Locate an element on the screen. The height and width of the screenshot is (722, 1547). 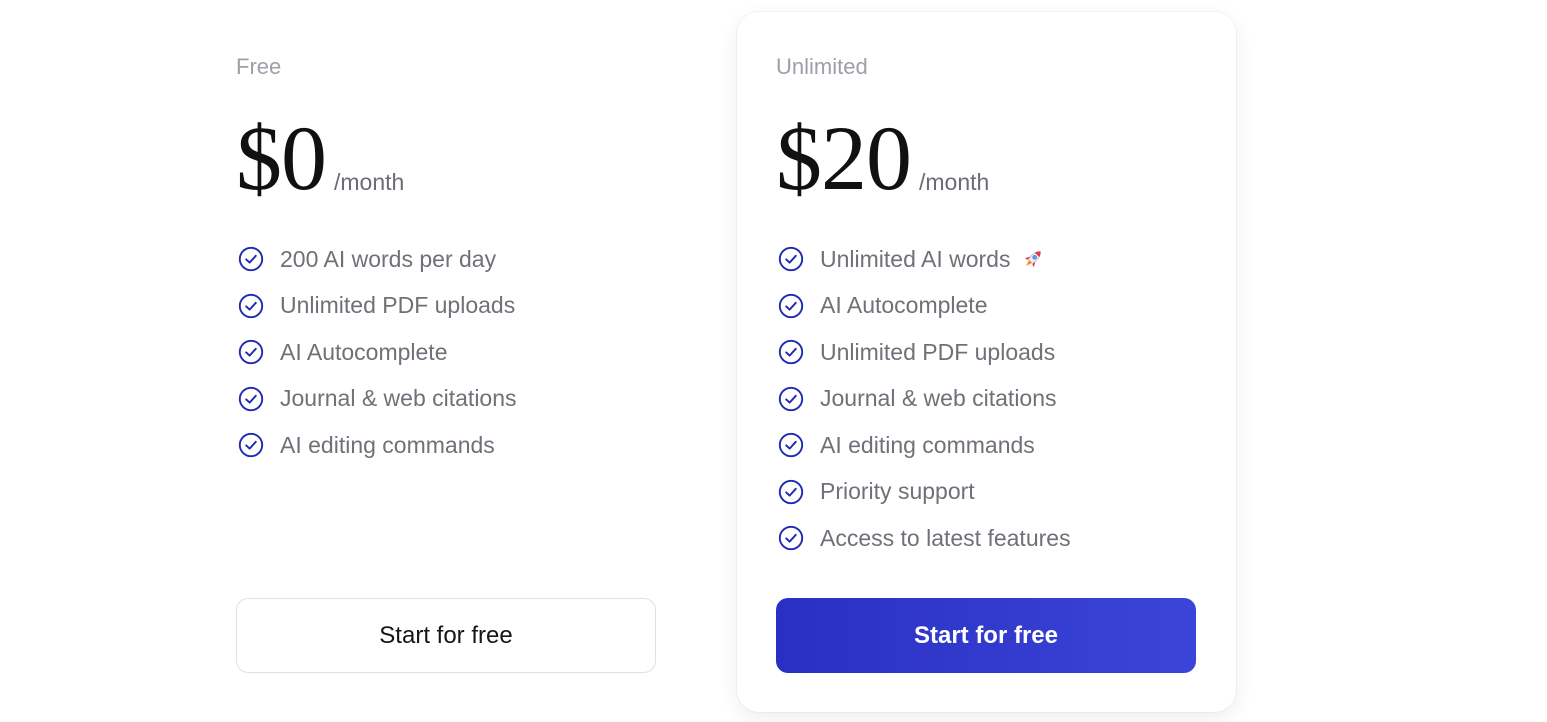
feature-label: 200 AI words per day is located at coordinates (388, 258).